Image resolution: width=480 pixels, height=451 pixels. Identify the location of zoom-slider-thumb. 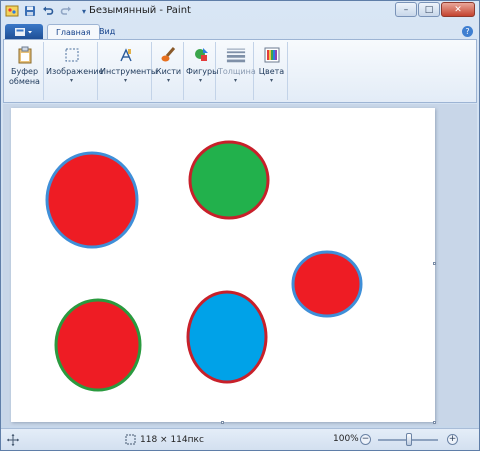
(409, 439).